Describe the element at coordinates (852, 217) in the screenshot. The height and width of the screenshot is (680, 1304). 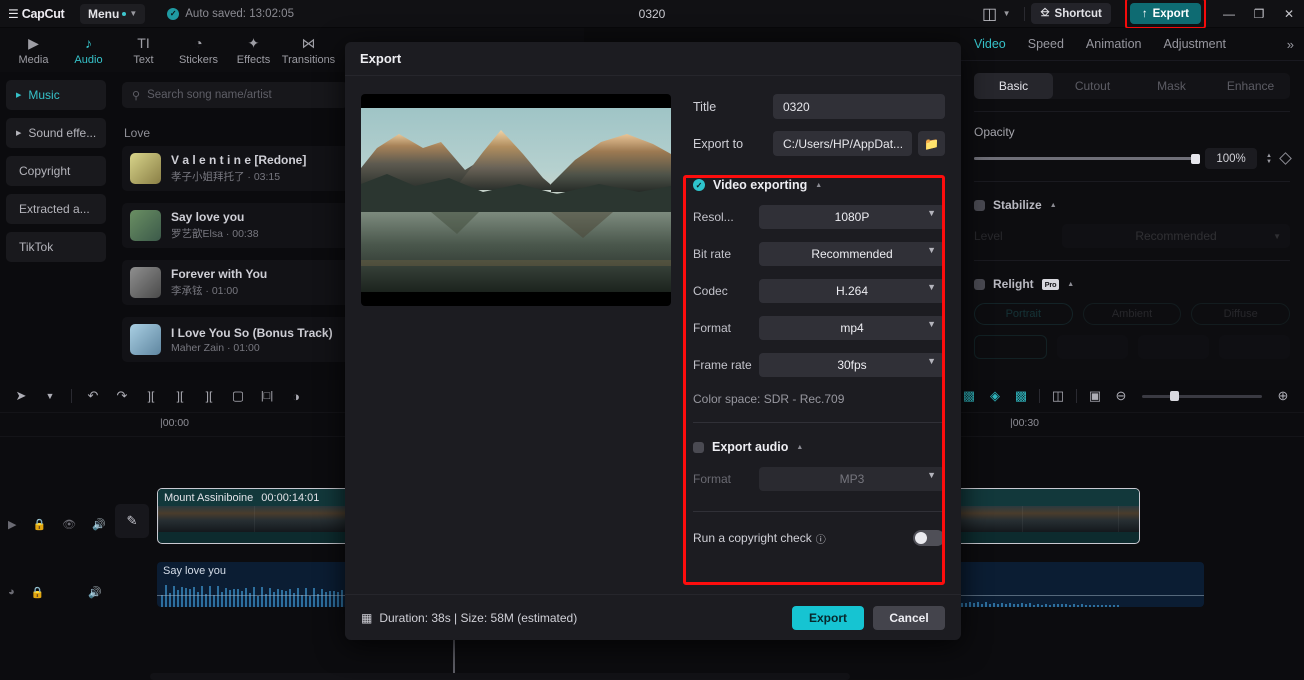
I see `option-select: 1080P ▼` at that location.